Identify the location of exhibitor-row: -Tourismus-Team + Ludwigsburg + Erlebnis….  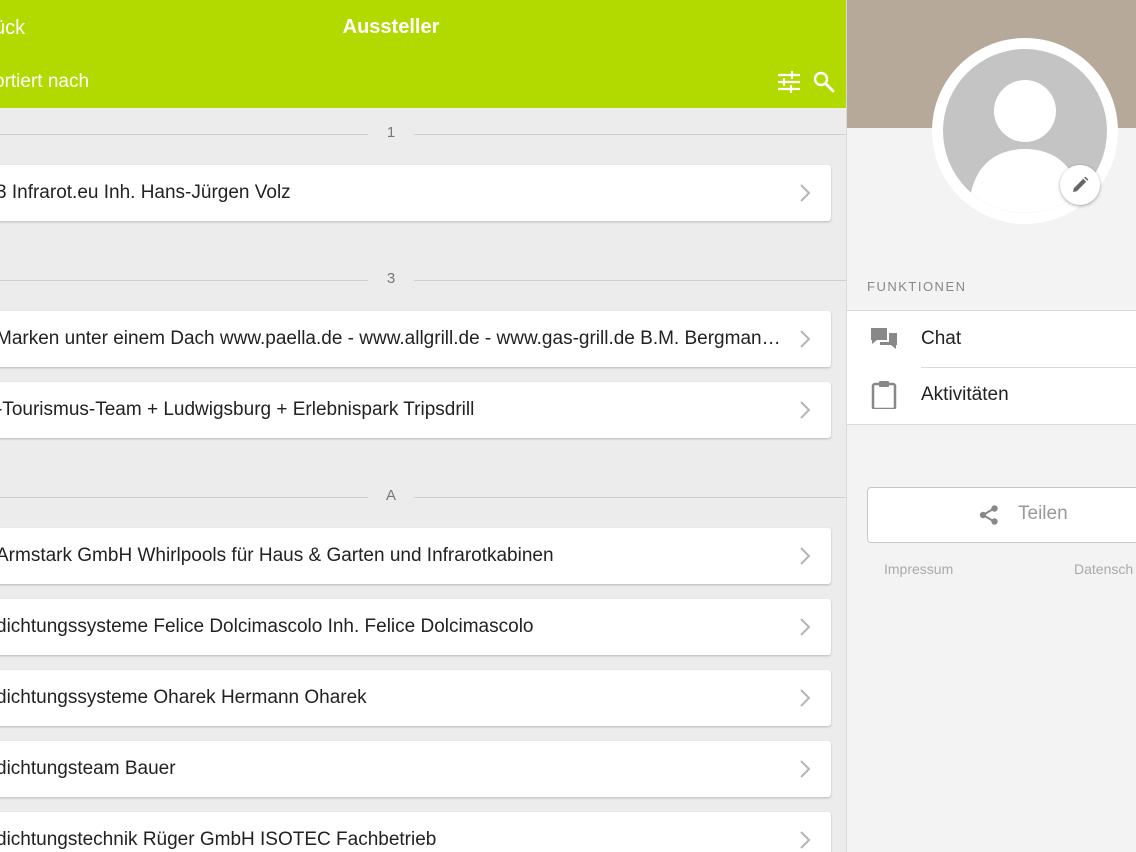
(415, 410).